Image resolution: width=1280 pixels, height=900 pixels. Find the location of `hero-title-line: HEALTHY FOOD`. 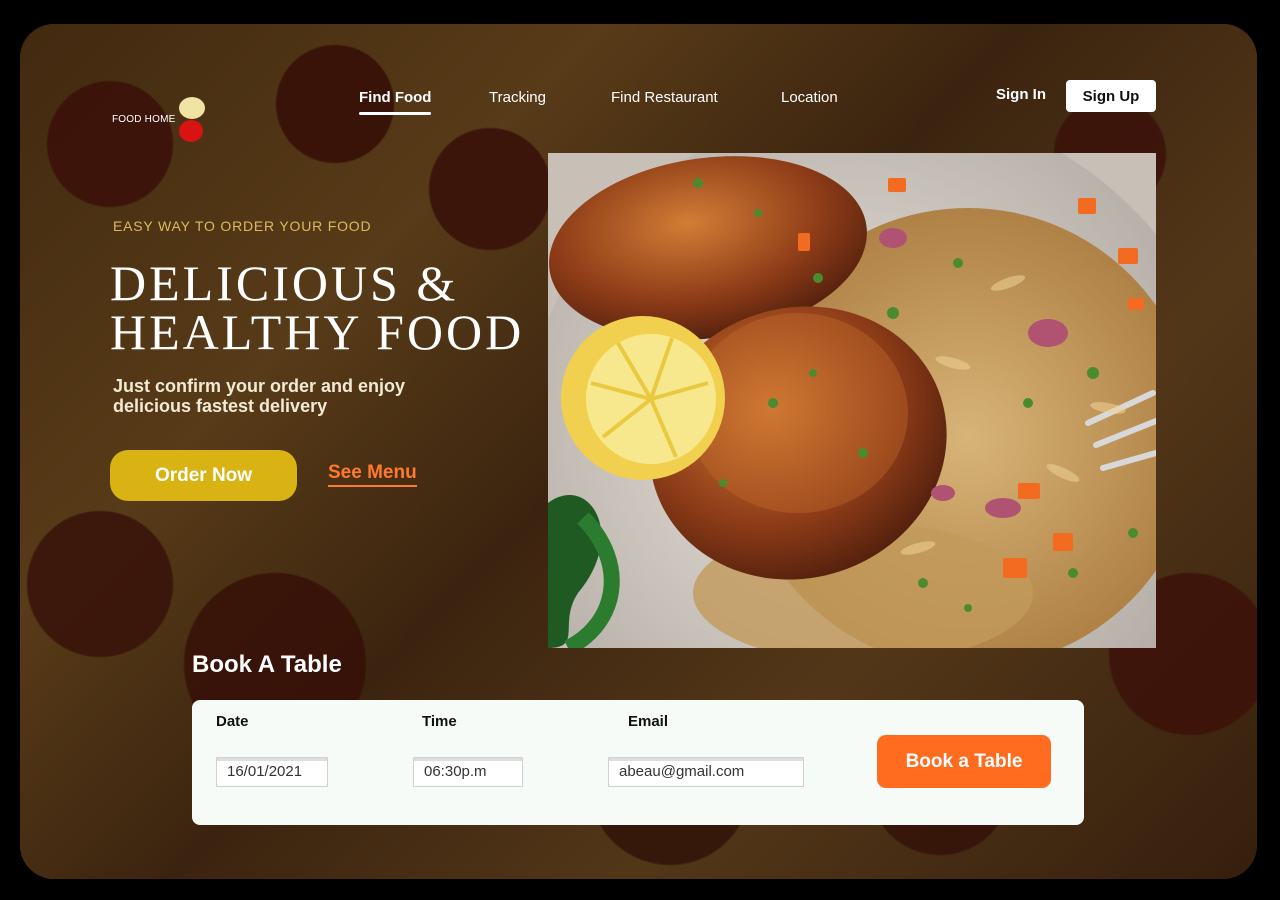

hero-title-line: HEALTHY FOOD is located at coordinates (317, 332).